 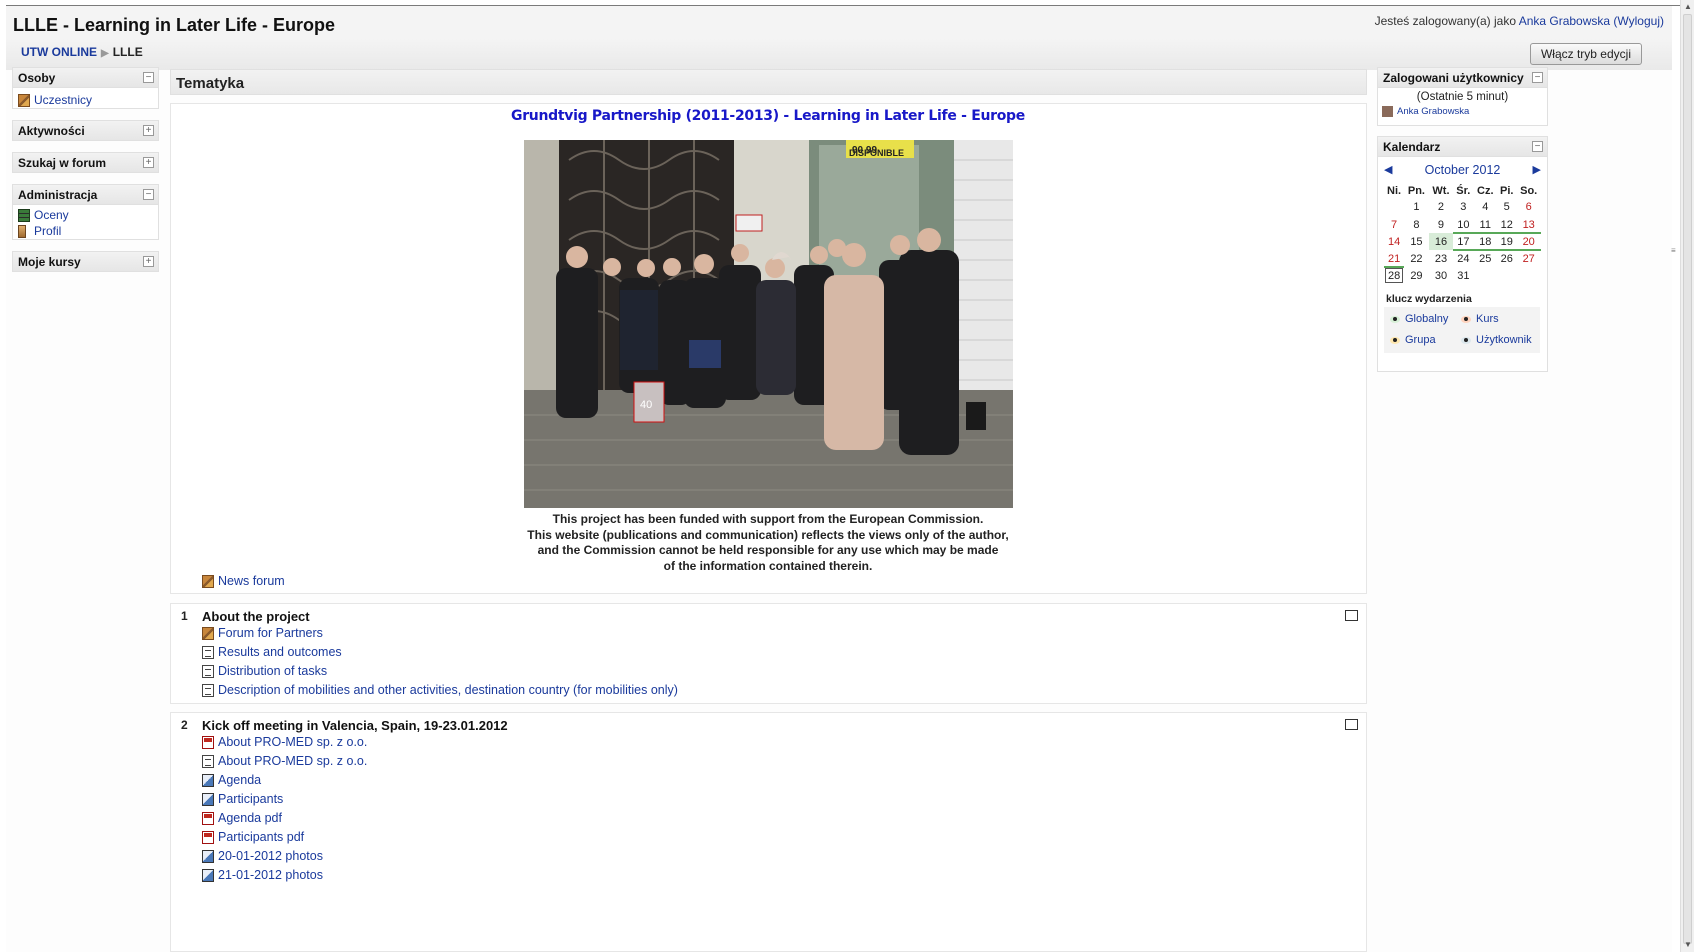 What do you see at coordinates (1480, 319) in the screenshot?
I see `event-key-course: Kurs` at bounding box center [1480, 319].